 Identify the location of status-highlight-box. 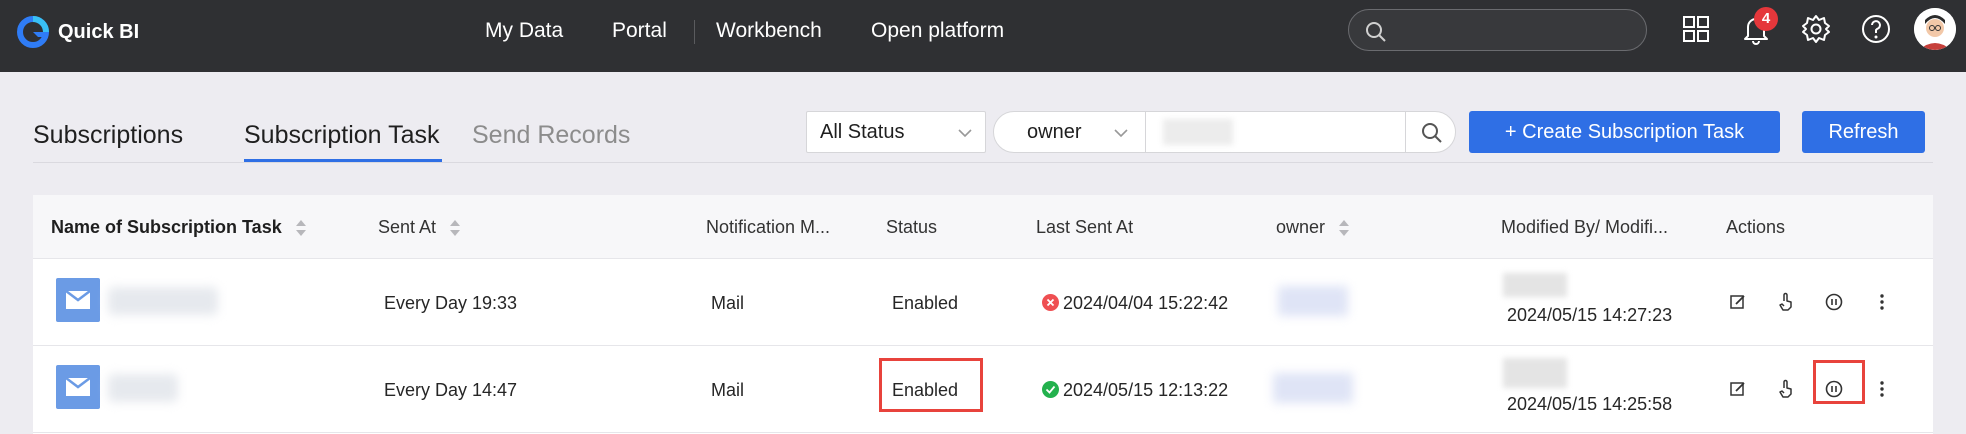
(931, 385).